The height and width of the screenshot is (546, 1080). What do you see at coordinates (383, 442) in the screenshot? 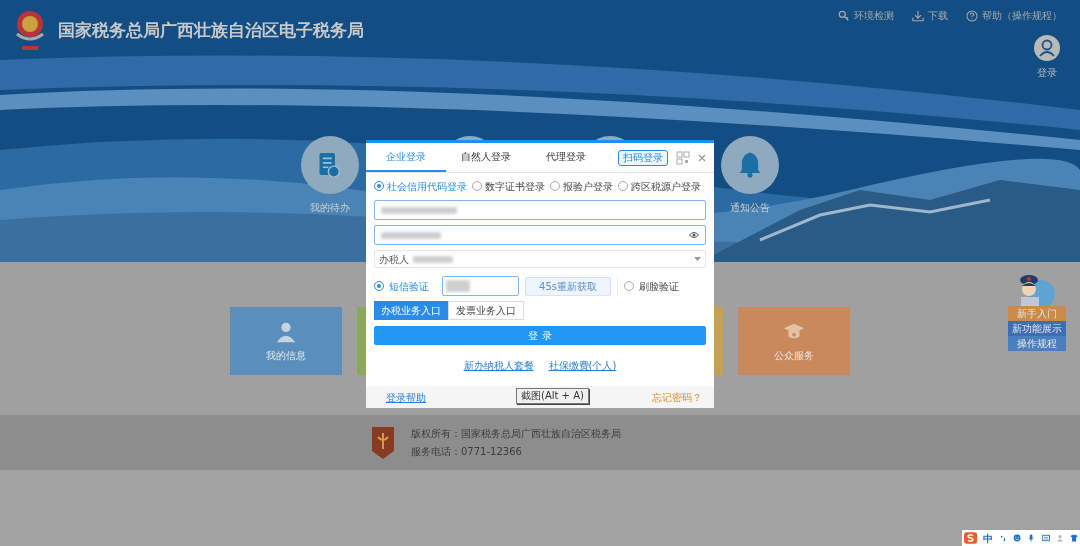
I see `badge-icon` at bounding box center [383, 442].